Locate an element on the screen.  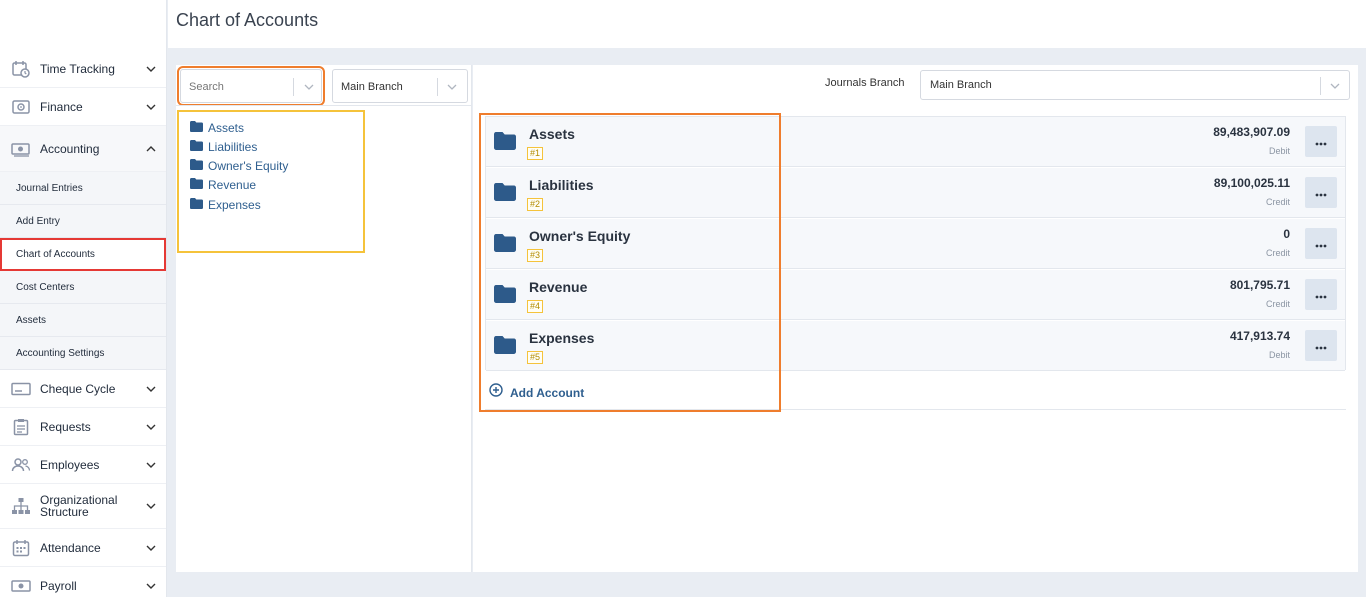
sidebar-item-organizational-structure: Organizational Structure is located at coordinates (83, 506).